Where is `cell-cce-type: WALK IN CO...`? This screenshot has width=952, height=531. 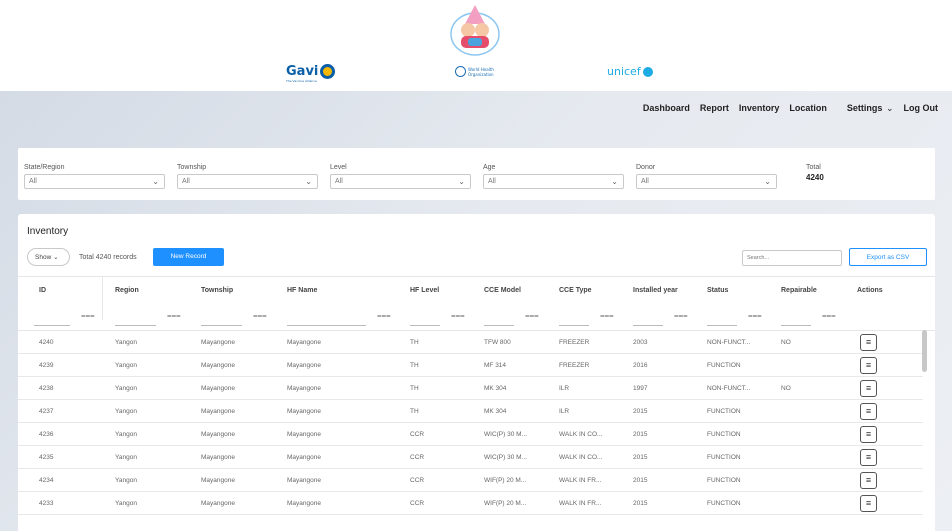
cell-cce-type: WALK IN CO... is located at coordinates (581, 457).